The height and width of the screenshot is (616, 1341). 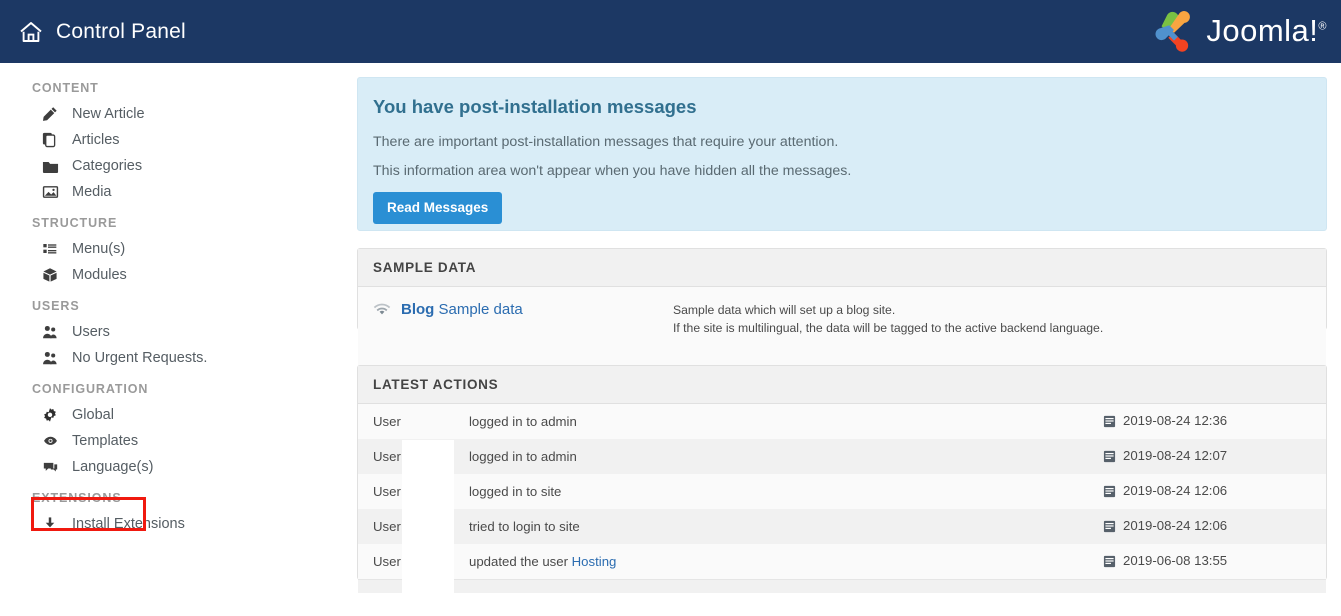 I want to click on joomla-wordmark: Joomla!®, so click(x=1266, y=30).